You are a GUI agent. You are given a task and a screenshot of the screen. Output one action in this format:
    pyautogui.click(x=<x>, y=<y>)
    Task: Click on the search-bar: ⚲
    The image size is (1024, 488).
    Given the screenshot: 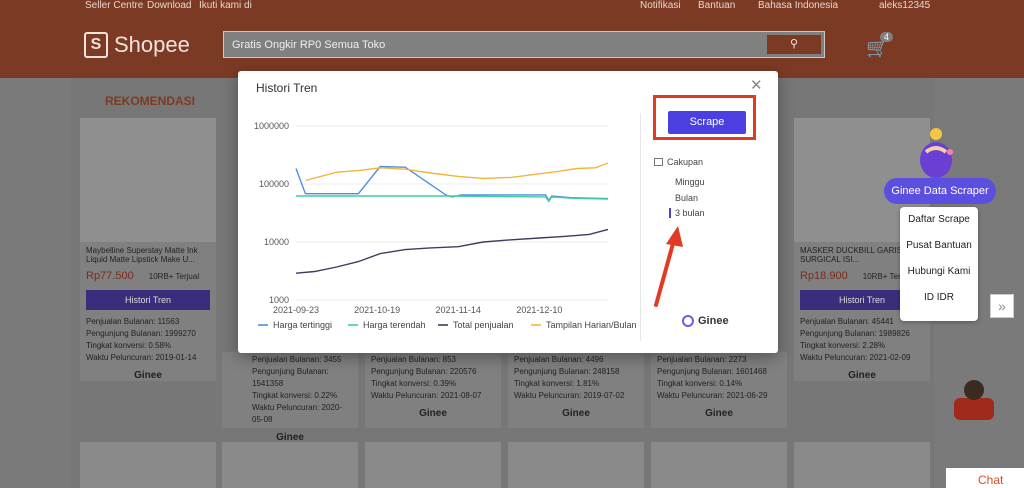 What is the action you would take?
    pyautogui.click(x=524, y=44)
    